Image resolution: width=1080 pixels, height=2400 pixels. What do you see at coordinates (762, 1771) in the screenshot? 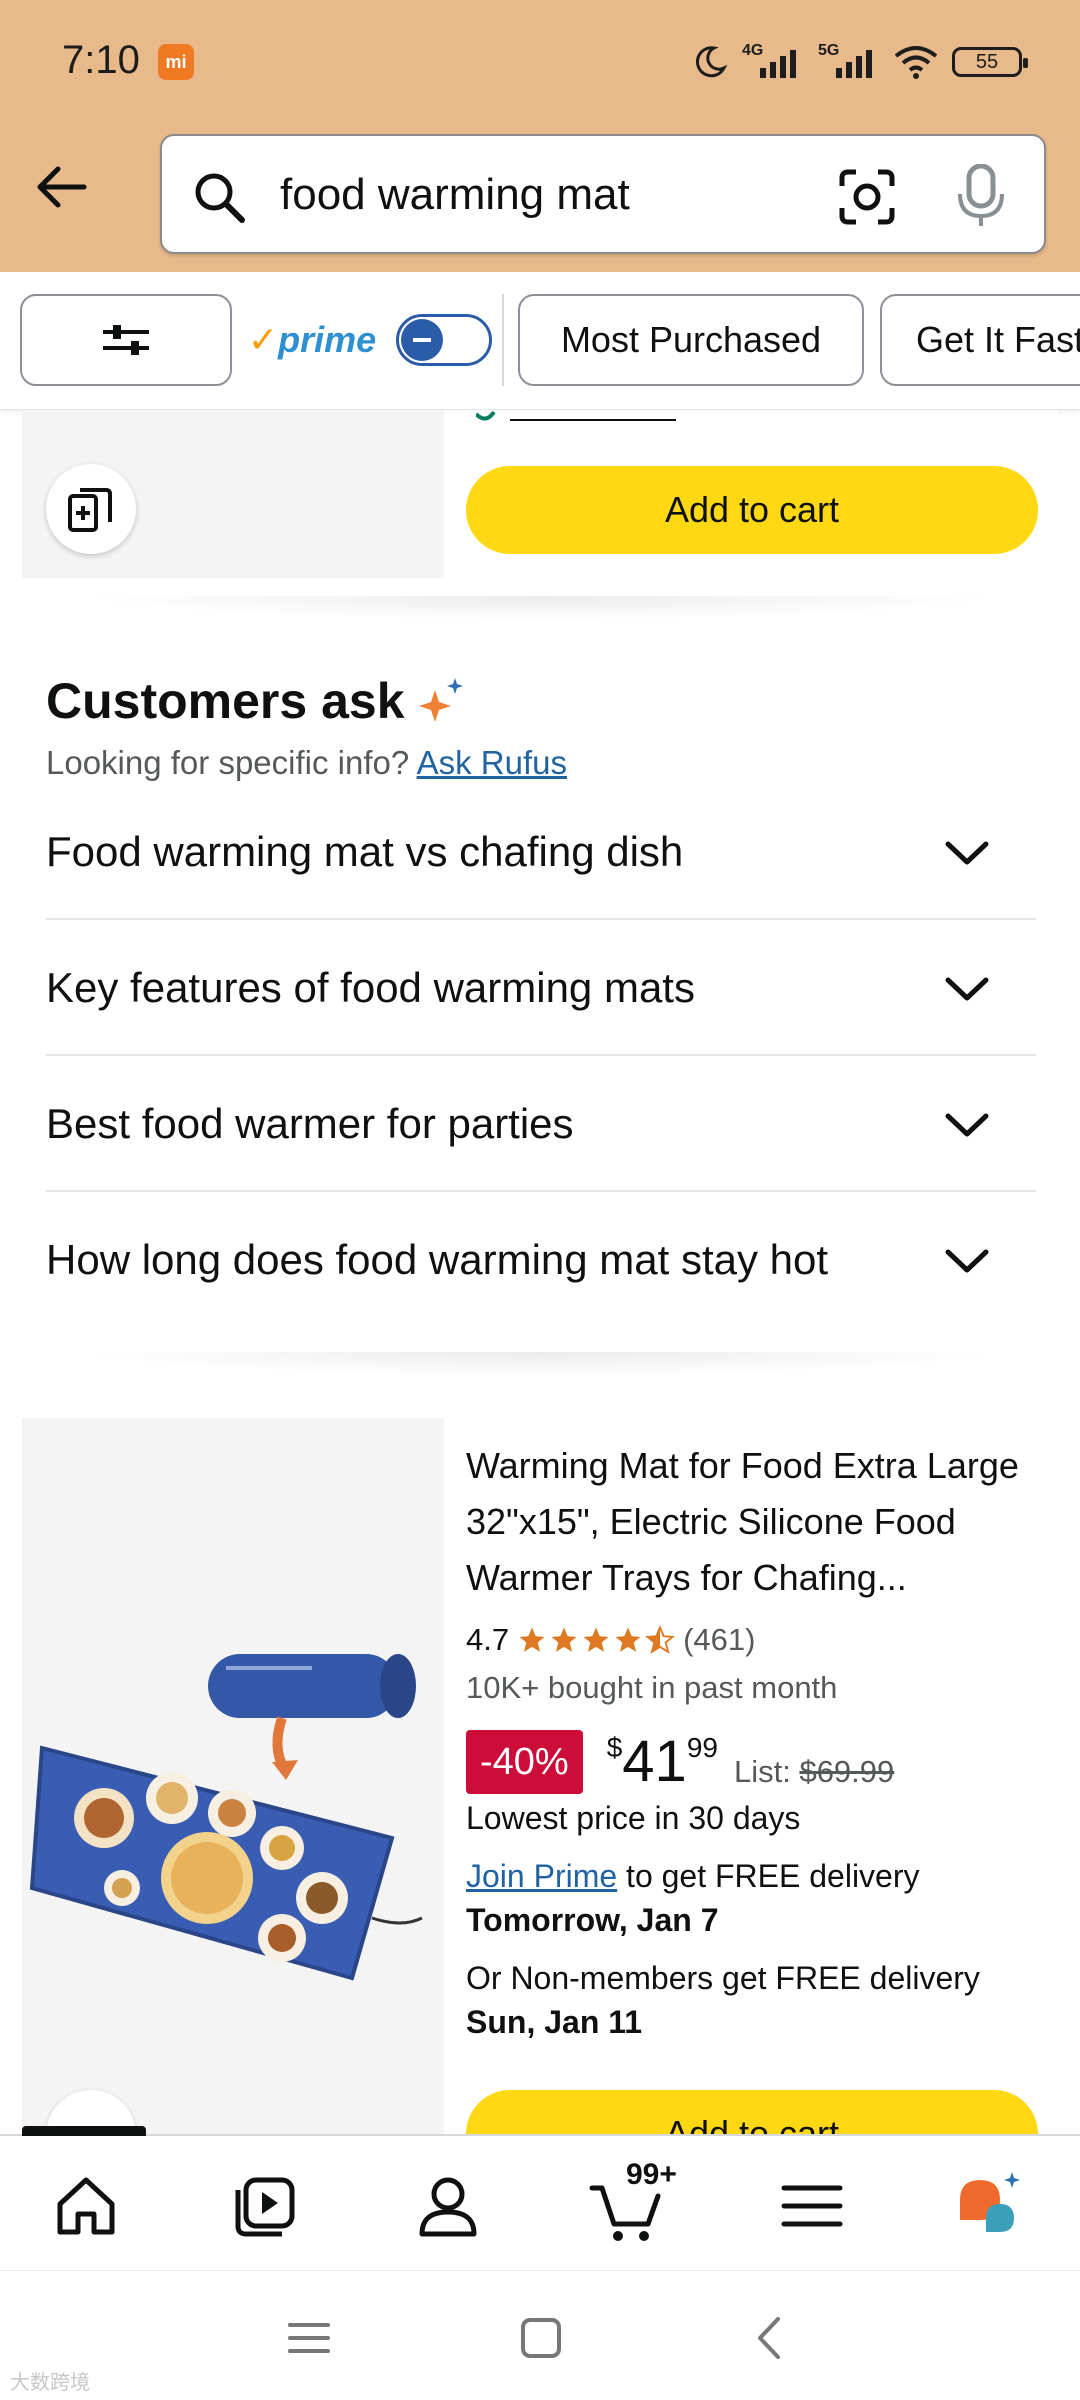
I see `list-label: List:` at bounding box center [762, 1771].